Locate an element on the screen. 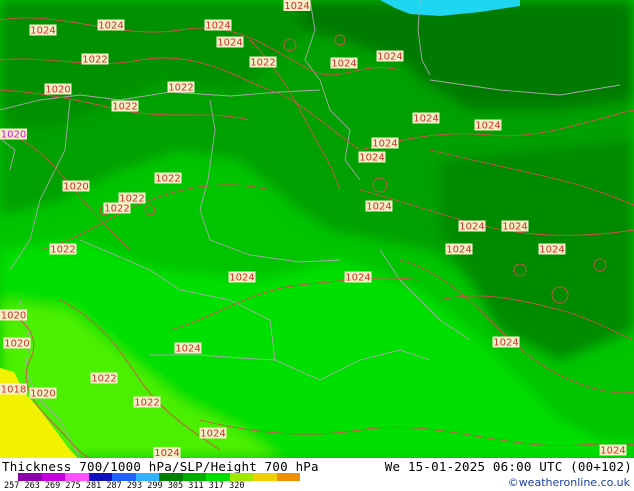 Image resolution: width=634 pixels, height=491 pixels. color-scale is located at coordinates (159, 477).